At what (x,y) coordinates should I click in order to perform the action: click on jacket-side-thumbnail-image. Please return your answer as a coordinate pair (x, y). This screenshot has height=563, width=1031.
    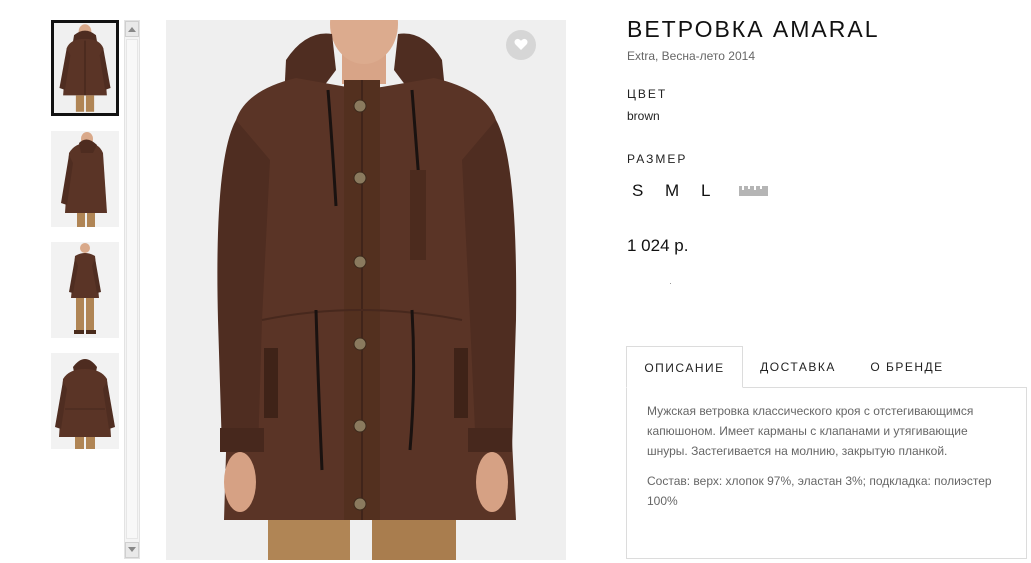
    Looking at the image, I should click on (85, 179).